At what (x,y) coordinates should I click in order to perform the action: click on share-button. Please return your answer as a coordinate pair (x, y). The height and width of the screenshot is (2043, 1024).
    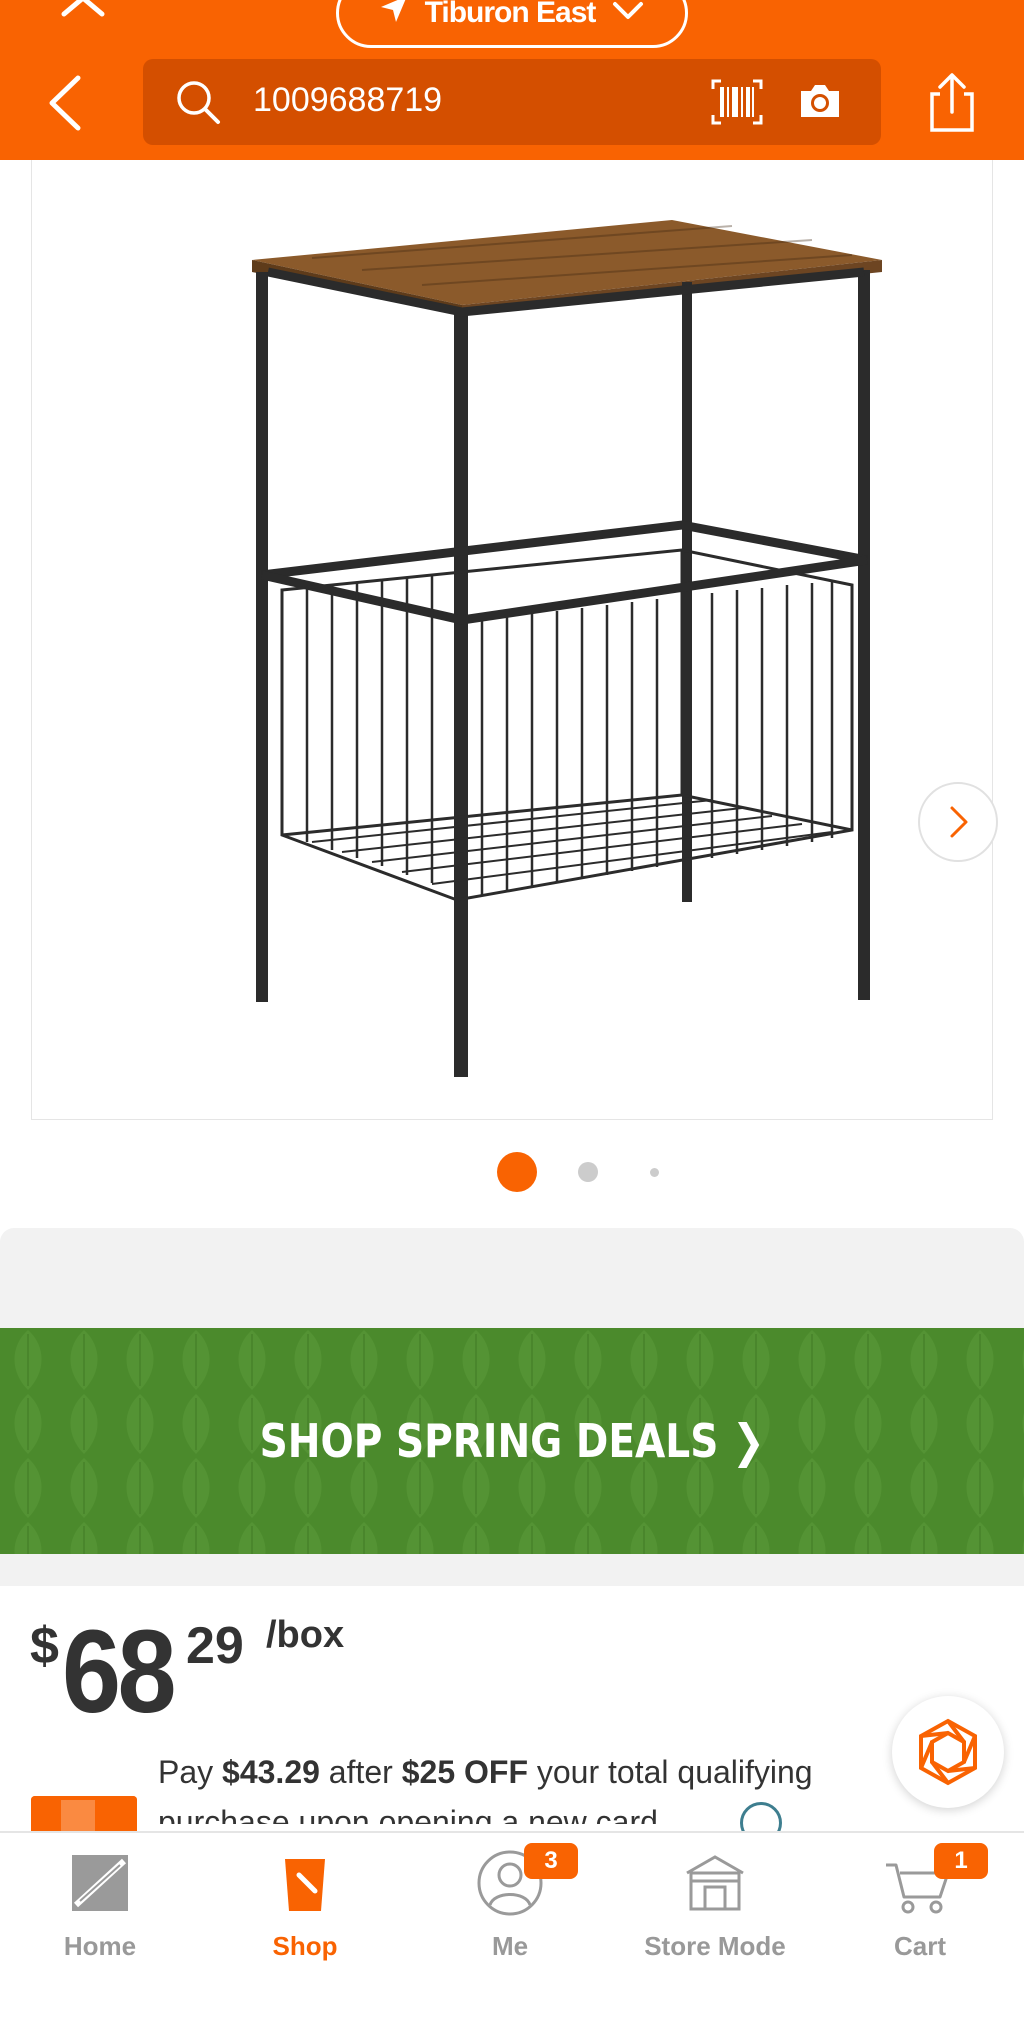
    Looking at the image, I should click on (952, 103).